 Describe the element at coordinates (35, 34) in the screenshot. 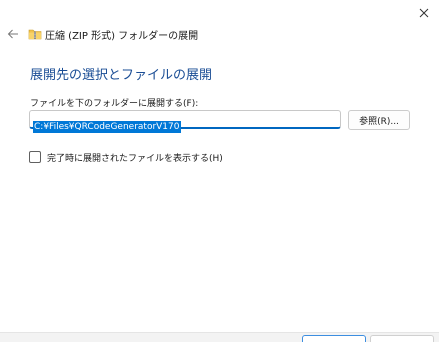

I see `zip-folder-icon` at that location.